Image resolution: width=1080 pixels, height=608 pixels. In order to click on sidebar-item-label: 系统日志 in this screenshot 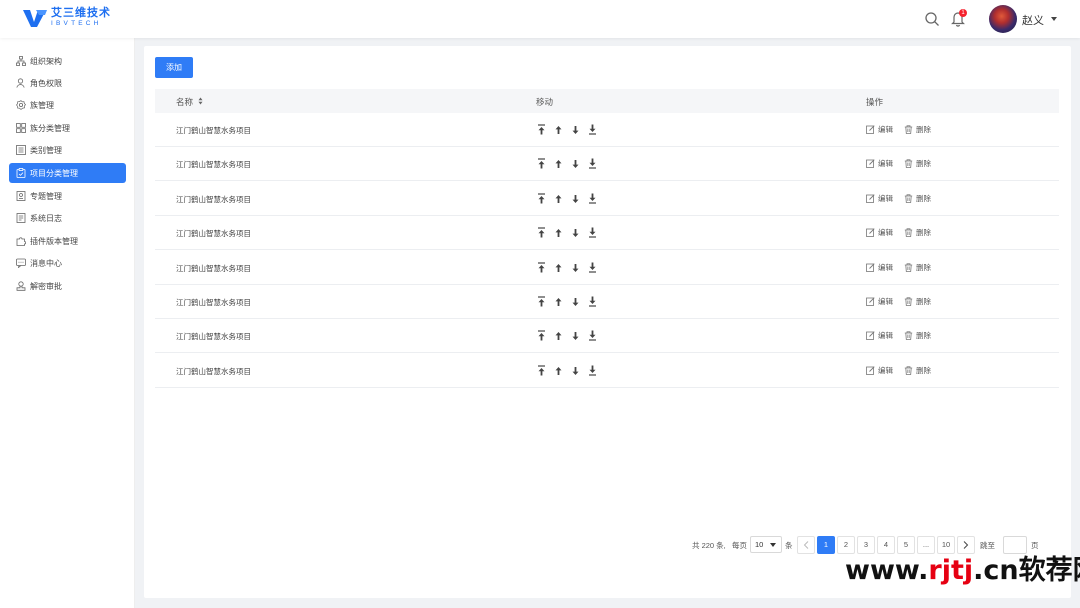, I will do `click(46, 218)`.